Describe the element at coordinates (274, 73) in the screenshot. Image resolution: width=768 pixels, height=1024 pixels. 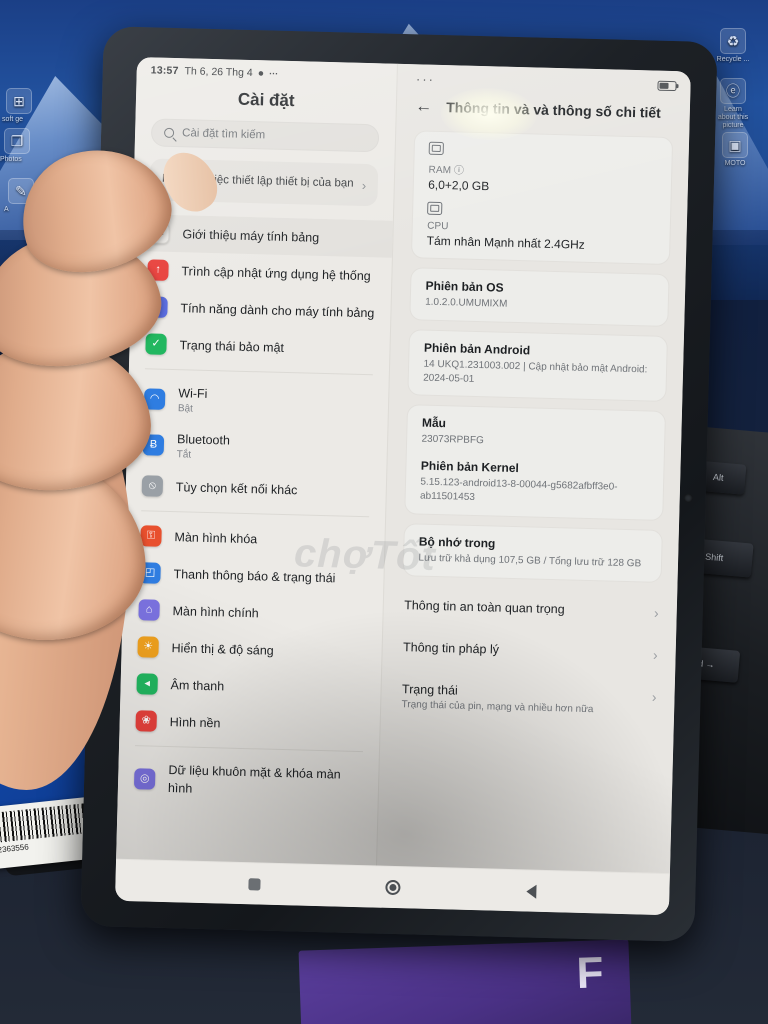
I see `status-more-icon: ···` at that location.